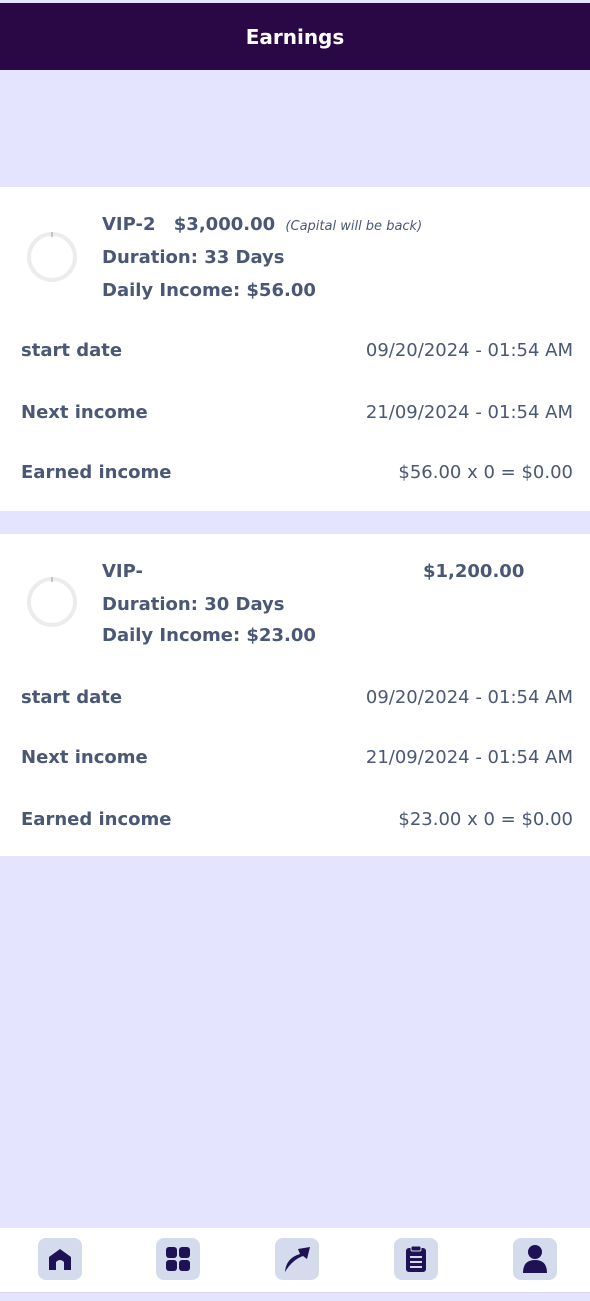 The image size is (590, 1301). I want to click on nav-home-button, so click(60, 1259).